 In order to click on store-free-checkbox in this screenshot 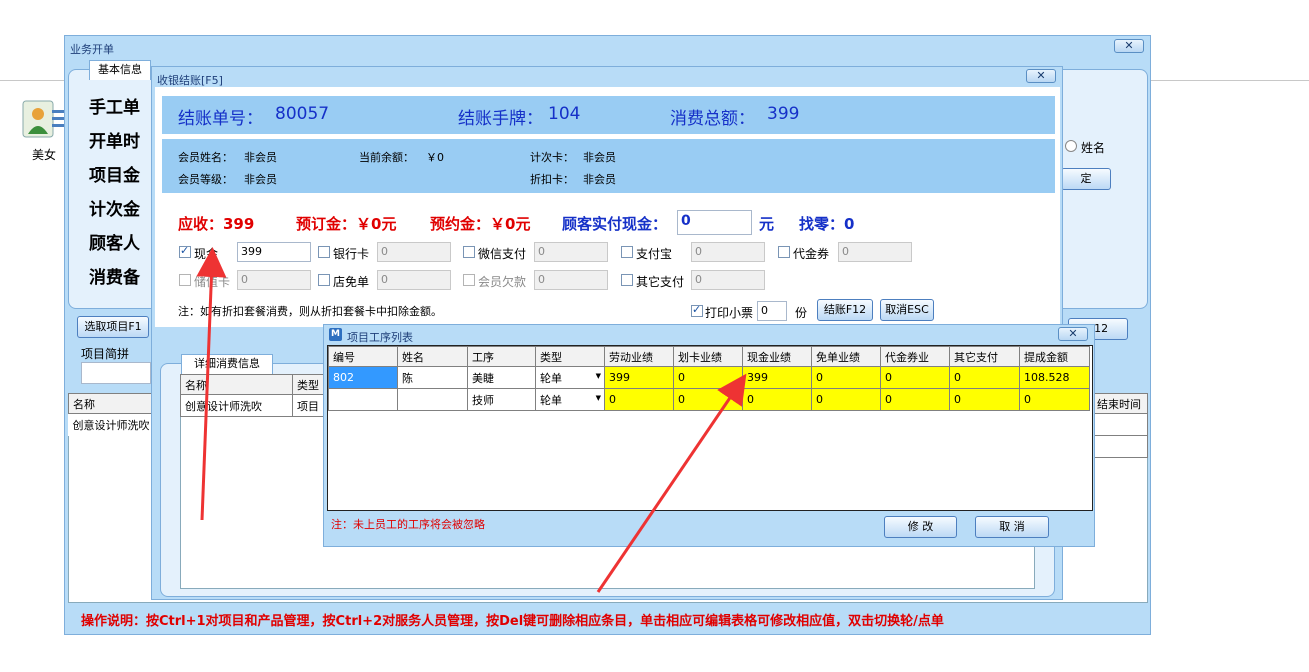, I will do `click(324, 280)`.